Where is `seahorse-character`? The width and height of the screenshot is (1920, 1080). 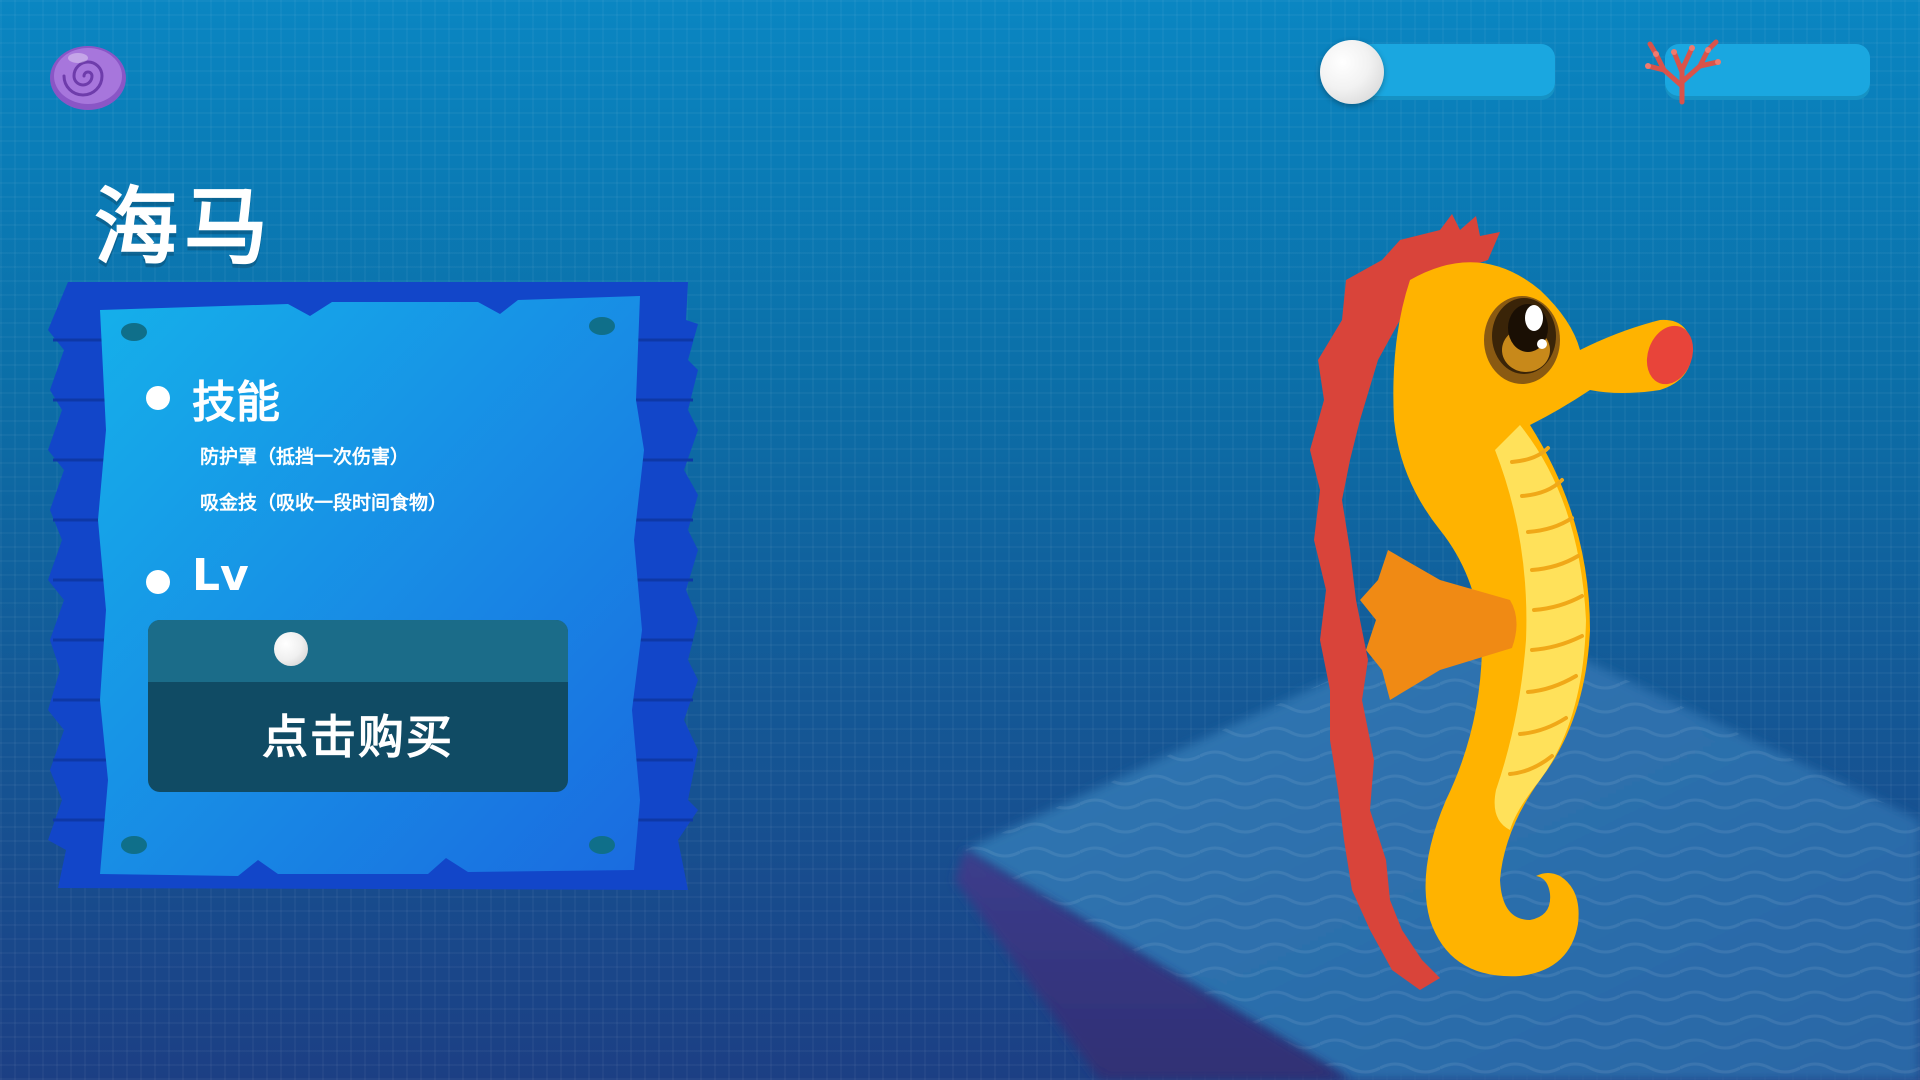 seahorse-character is located at coordinates (1502, 602).